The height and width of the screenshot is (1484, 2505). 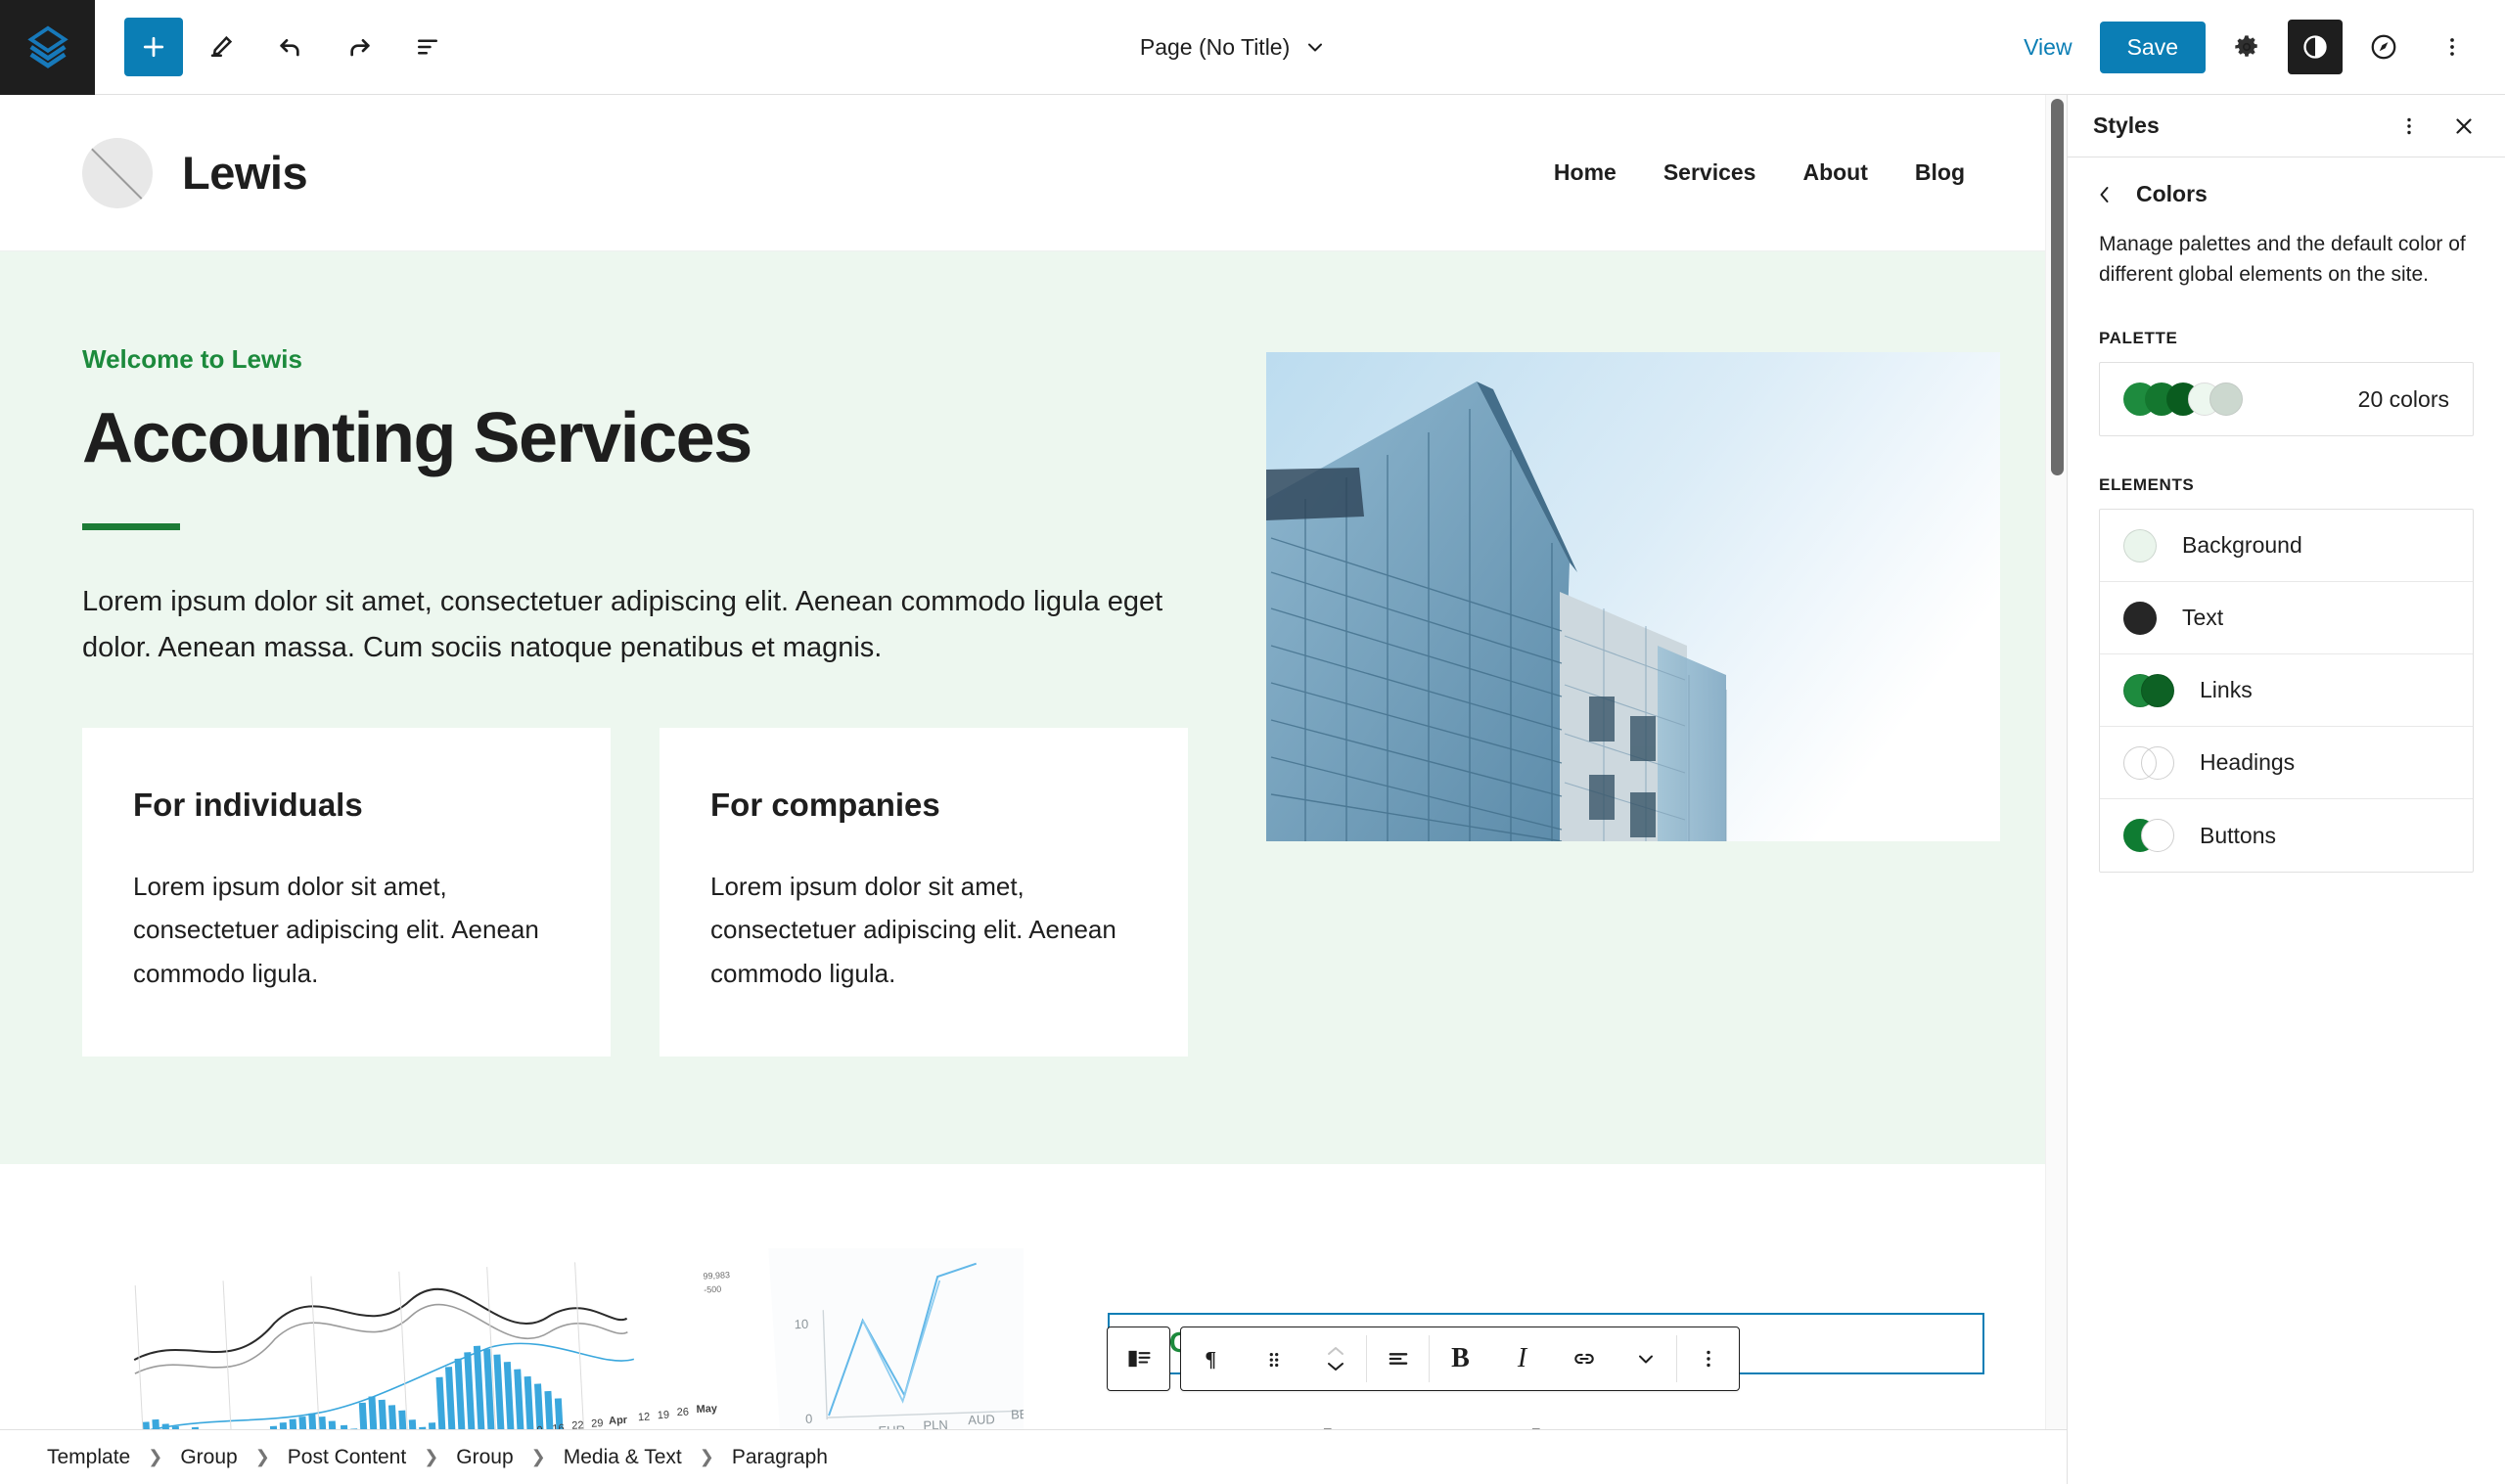 I want to click on buttons-color-swatch, so click(x=2148, y=836).